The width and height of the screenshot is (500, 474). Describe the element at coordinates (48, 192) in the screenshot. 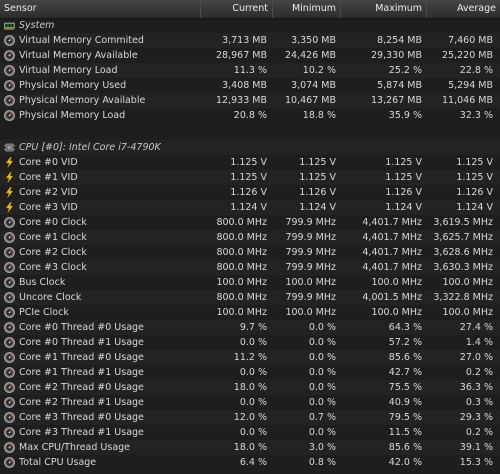

I see `sensor-name: Core #2 VID` at that location.